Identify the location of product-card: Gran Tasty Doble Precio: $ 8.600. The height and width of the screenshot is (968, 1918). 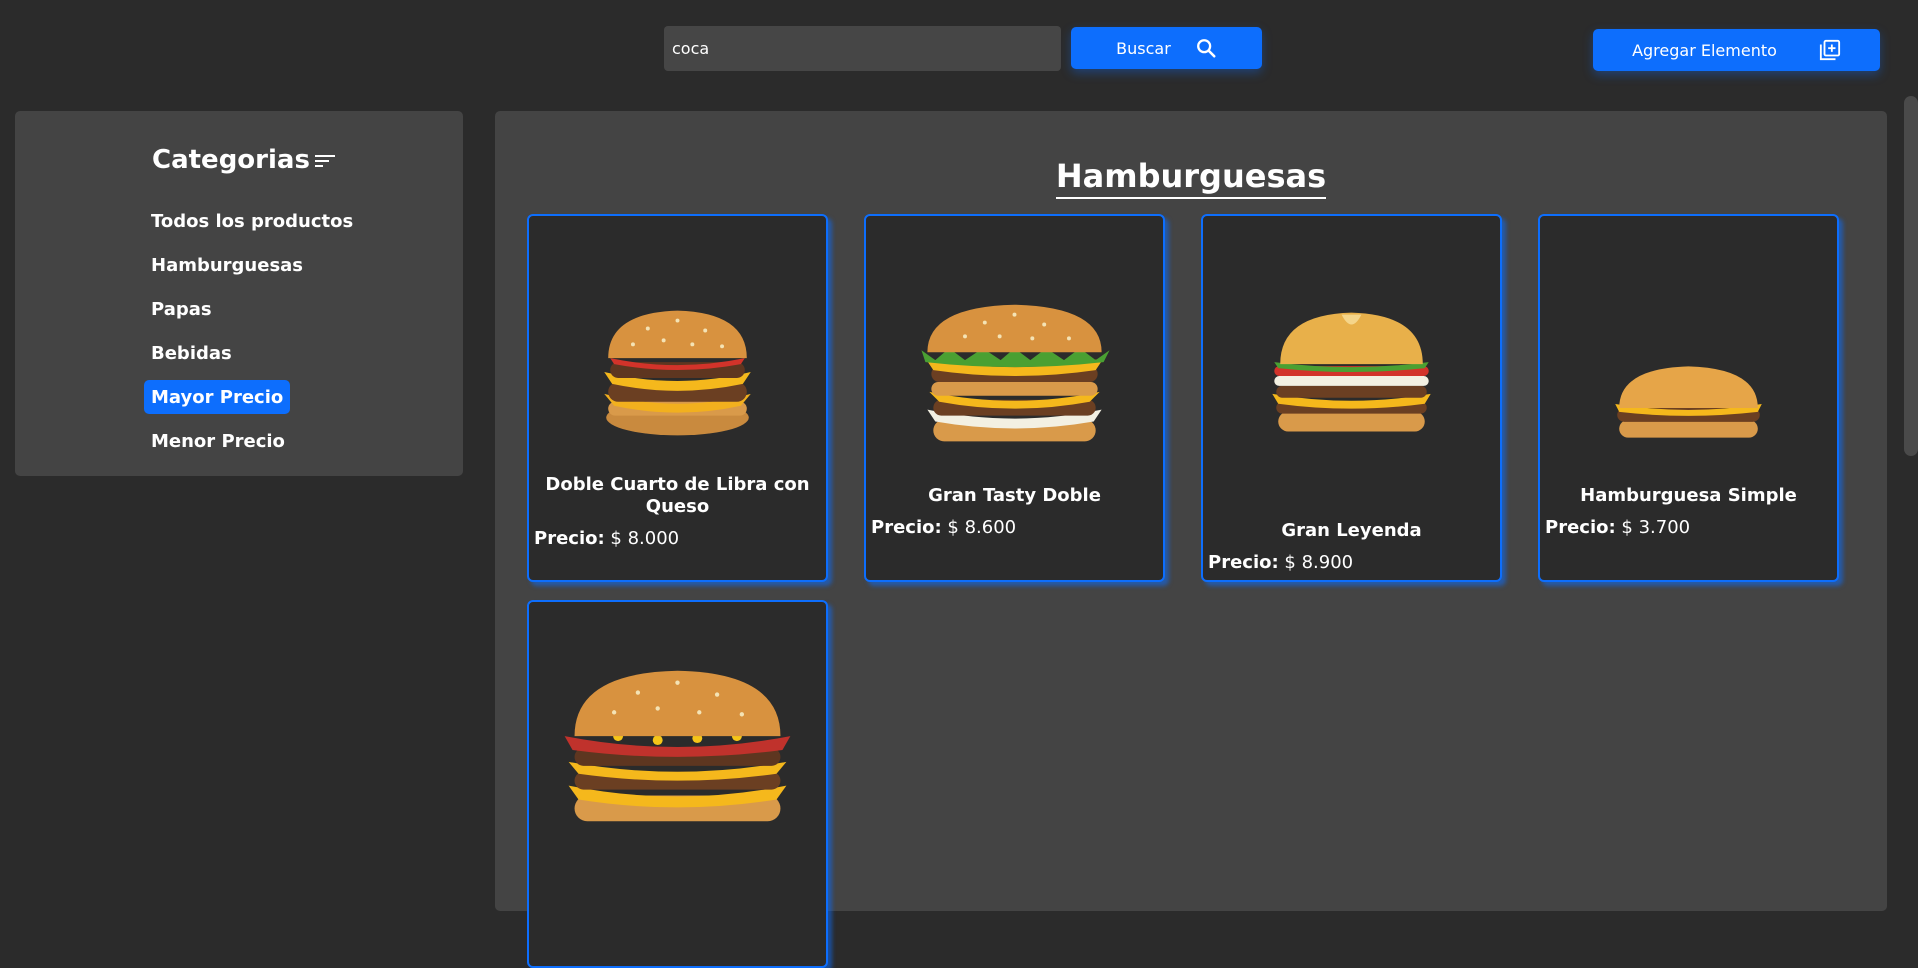
(1014, 398).